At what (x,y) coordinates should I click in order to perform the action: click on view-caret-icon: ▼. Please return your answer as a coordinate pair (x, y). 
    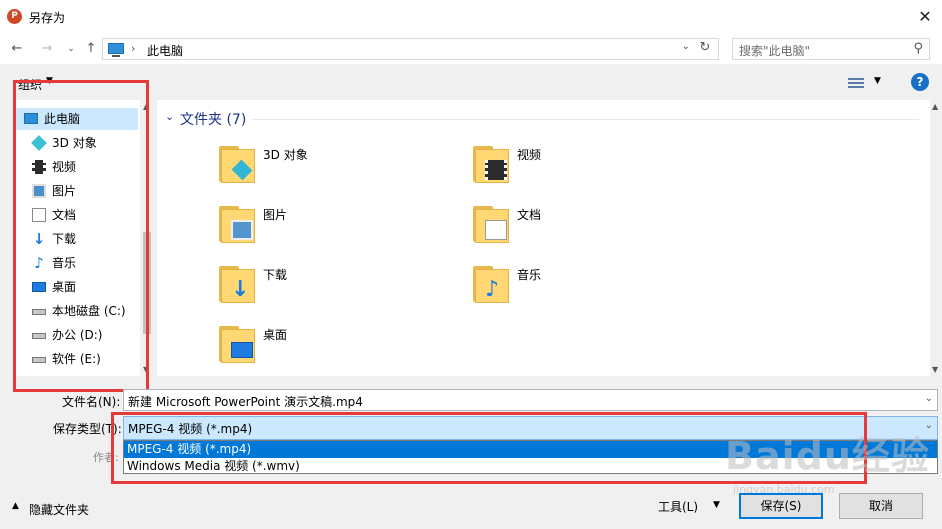
    Looking at the image, I should click on (877, 81).